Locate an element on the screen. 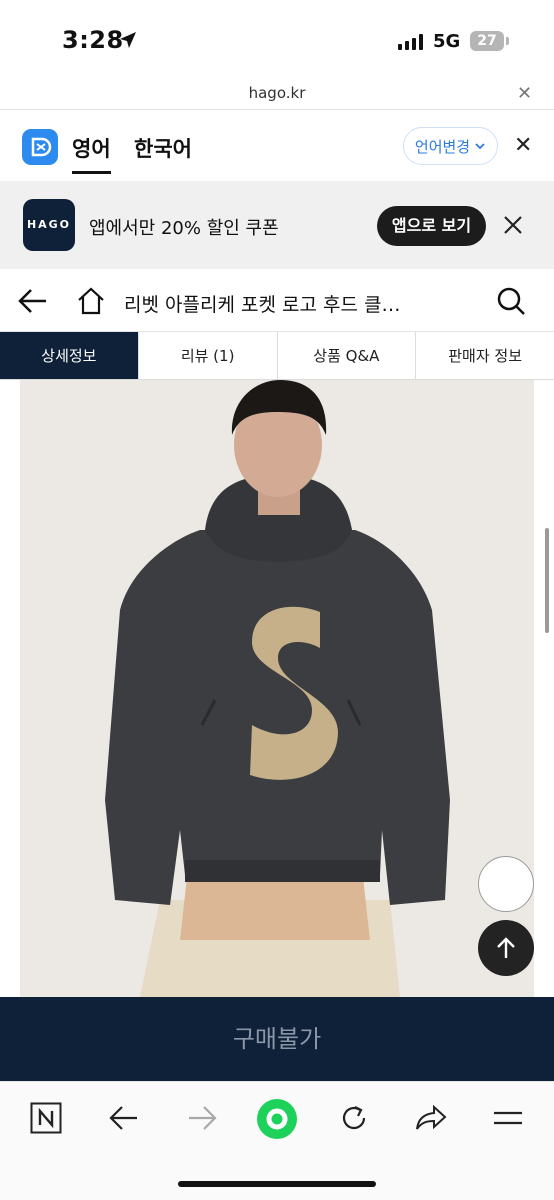 The height and width of the screenshot is (1200, 554). naver-icon is located at coordinates (46, 1118).